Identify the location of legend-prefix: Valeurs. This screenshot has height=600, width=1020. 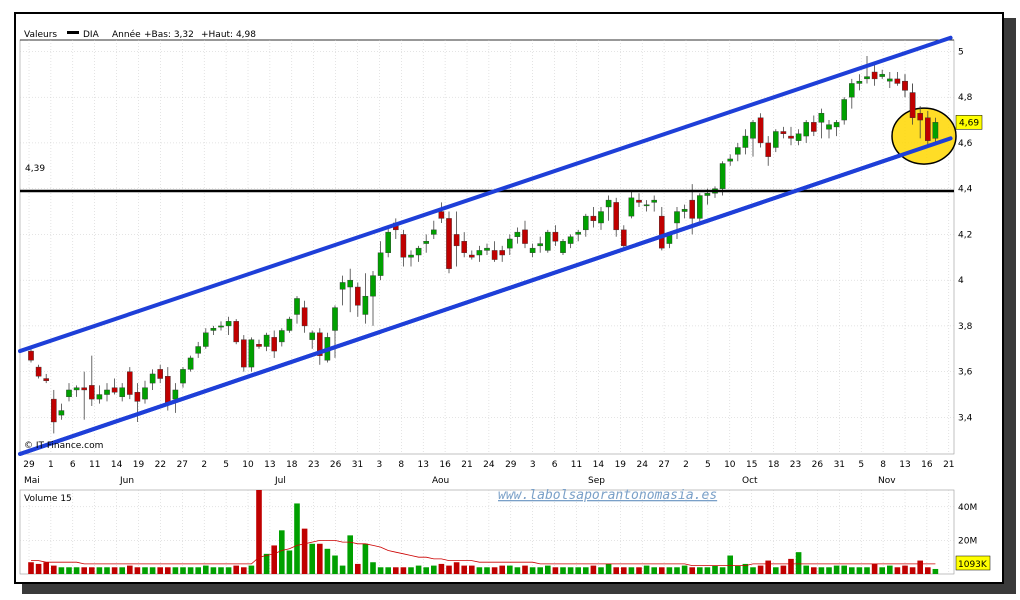
(40, 35).